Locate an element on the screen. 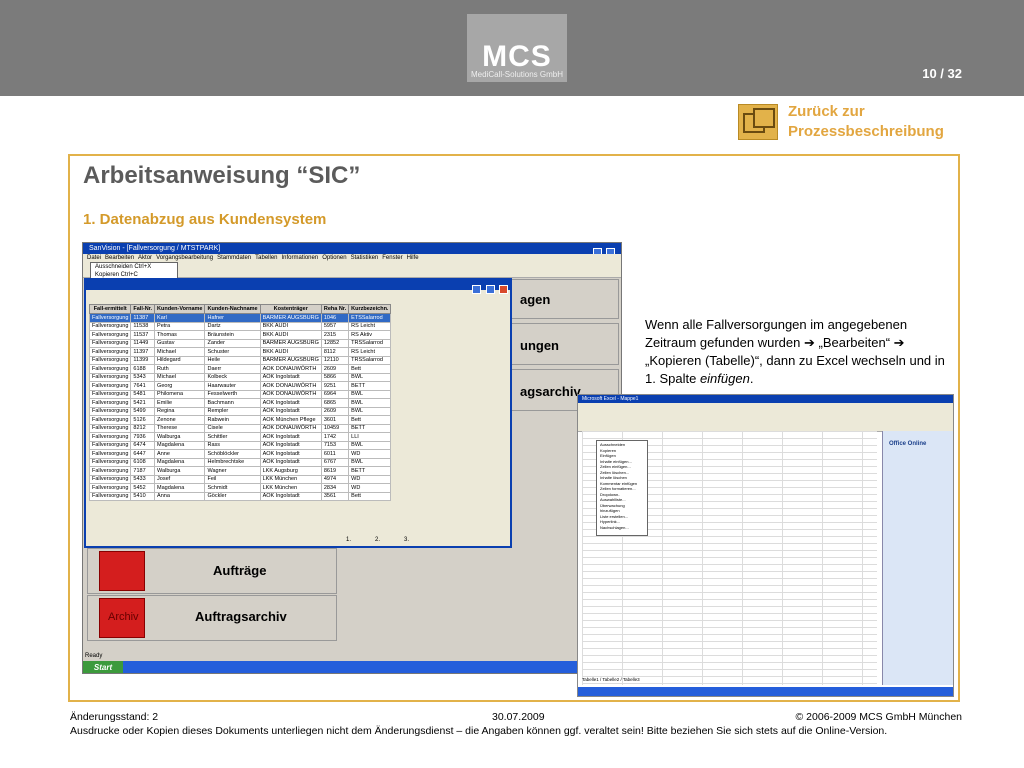 The width and height of the screenshot is (1024, 768). app-title-bar: SanVision - [Fallversorgung / MTSTPARK] is located at coordinates (352, 248).